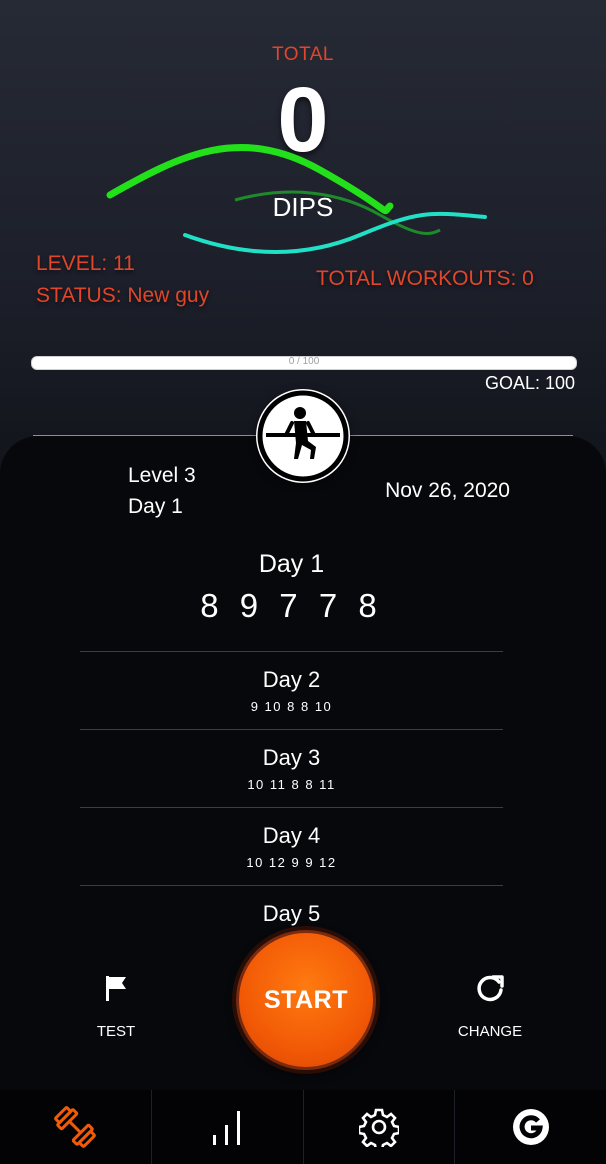 This screenshot has height=1164, width=606. I want to click on change-label: CHANGE, so click(490, 1031).